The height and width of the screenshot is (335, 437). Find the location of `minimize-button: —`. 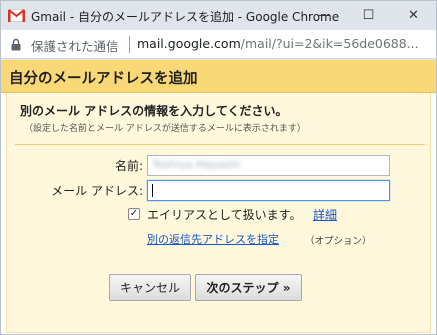

minimize-button: — is located at coordinates (323, 15).